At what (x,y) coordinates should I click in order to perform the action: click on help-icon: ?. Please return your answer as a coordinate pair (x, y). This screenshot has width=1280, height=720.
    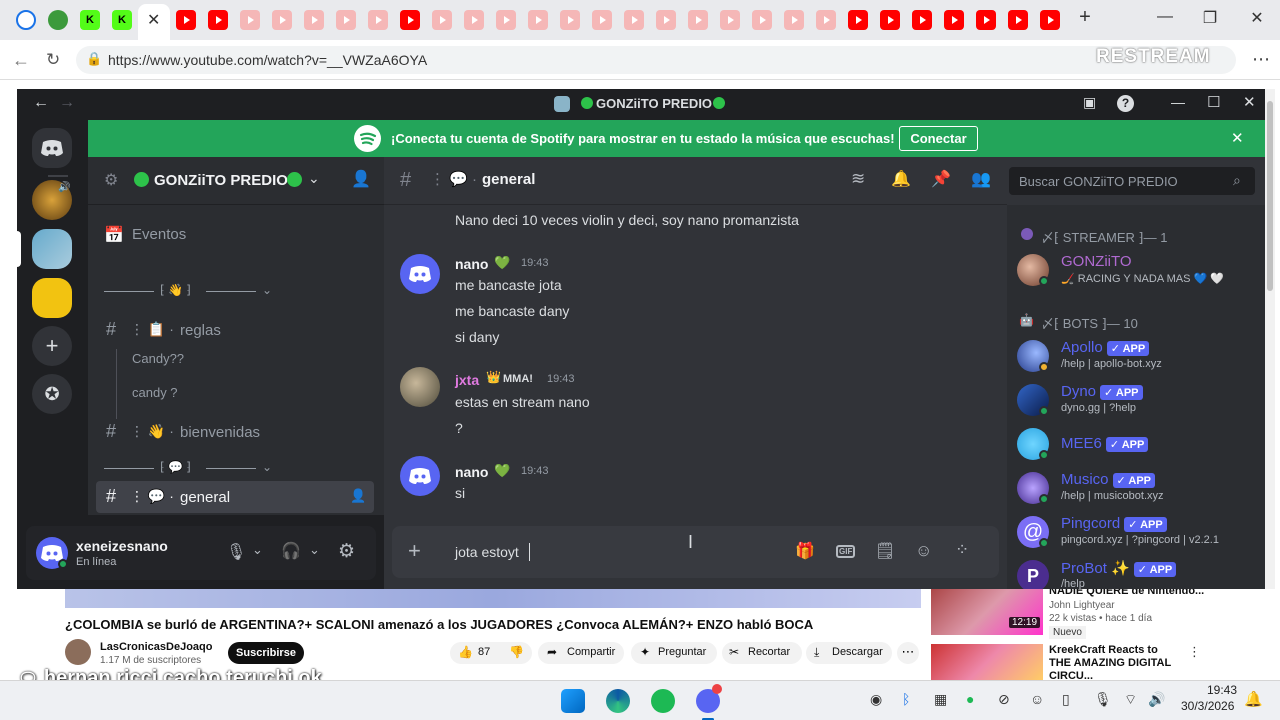
    Looking at the image, I should click on (1125, 103).